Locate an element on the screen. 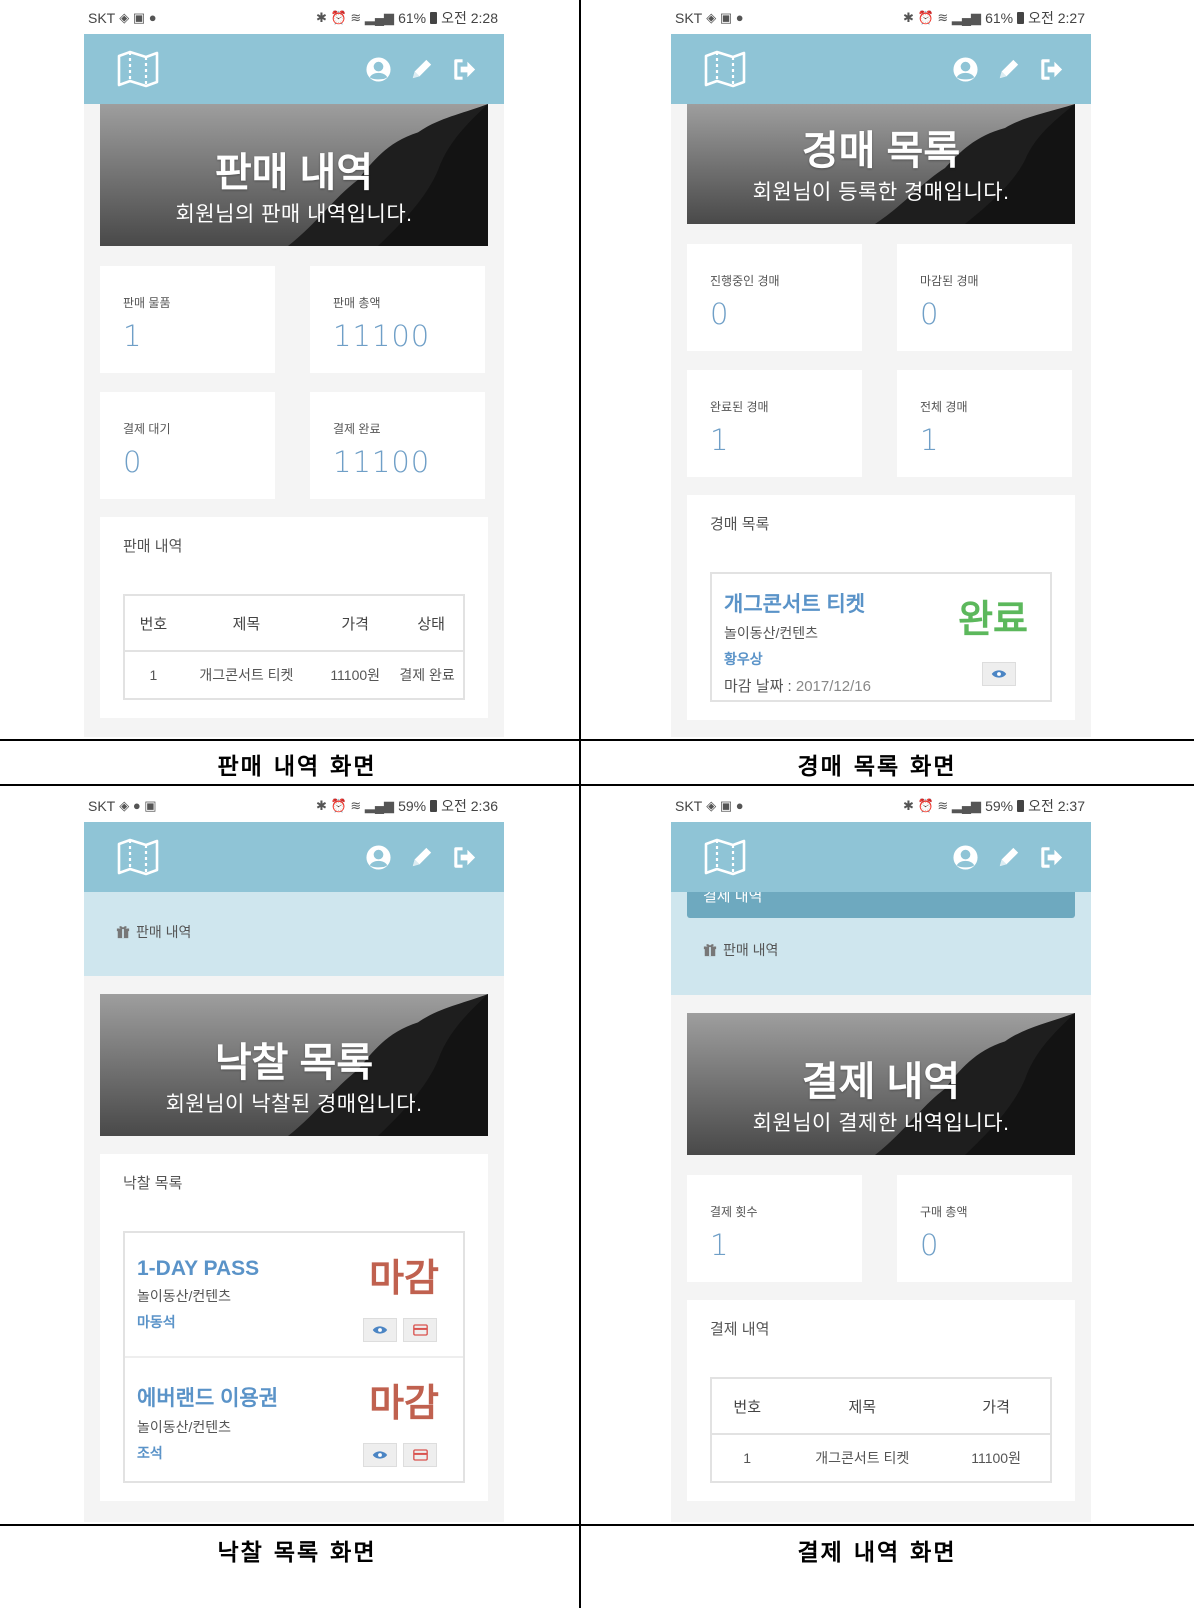 This screenshot has width=1194, height=1608. menu-item-payments: 결제 내역 is located at coordinates (881, 905).